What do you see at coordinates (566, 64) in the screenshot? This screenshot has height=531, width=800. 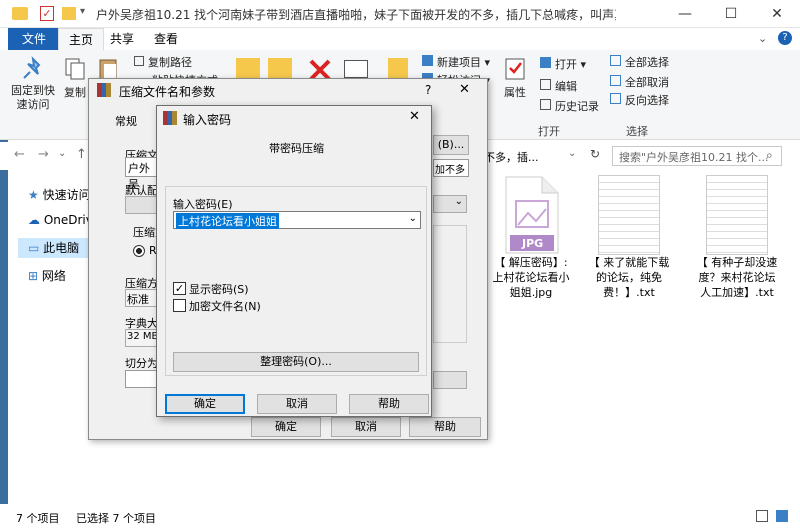 I see `open-label: 打开` at bounding box center [566, 64].